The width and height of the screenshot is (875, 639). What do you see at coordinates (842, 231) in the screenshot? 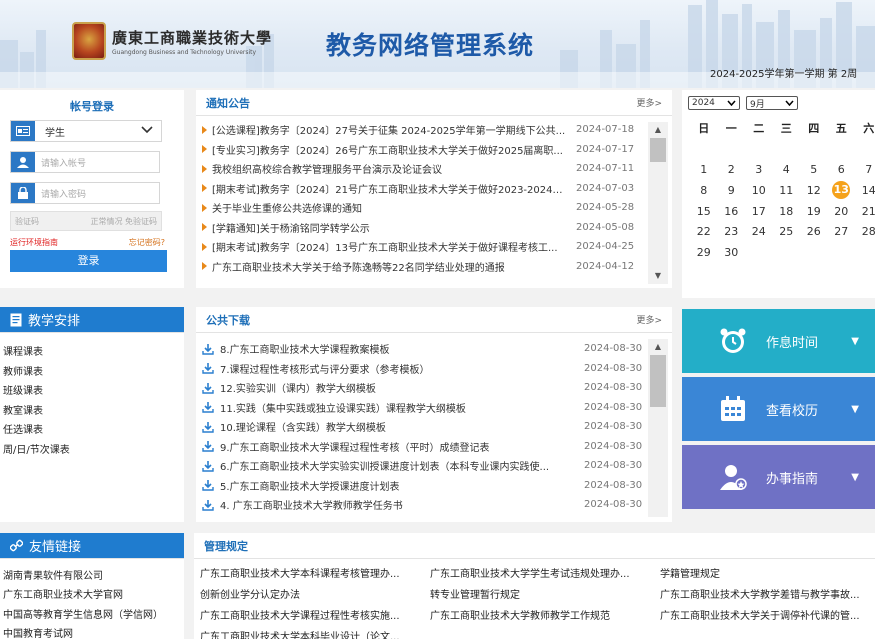
I see `calendar-day: 27` at bounding box center [842, 231].